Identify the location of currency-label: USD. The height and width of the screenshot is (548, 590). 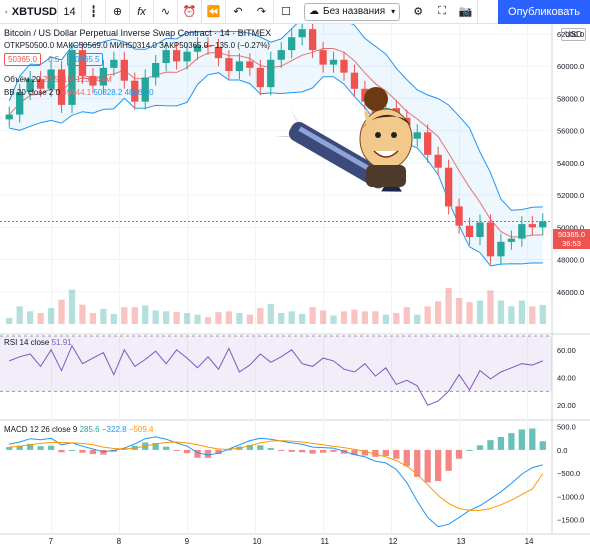
(573, 34).